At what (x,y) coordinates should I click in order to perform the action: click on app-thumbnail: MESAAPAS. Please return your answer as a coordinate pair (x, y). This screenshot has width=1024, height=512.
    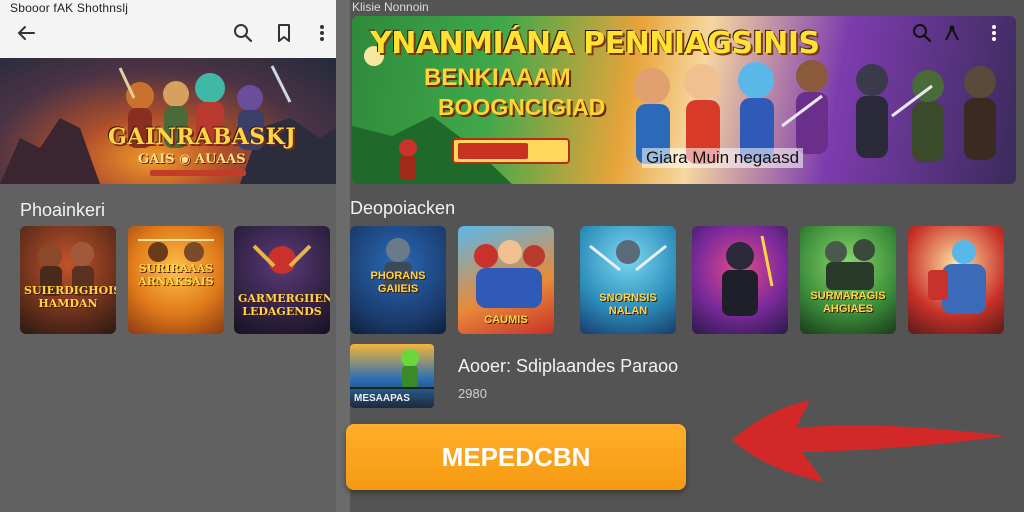
    Looking at the image, I should click on (392, 376).